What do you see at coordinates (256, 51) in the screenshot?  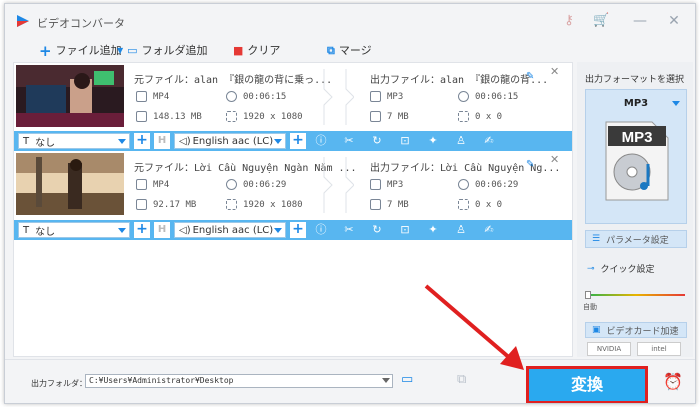 I see `clear-button: ■ クリア` at bounding box center [256, 51].